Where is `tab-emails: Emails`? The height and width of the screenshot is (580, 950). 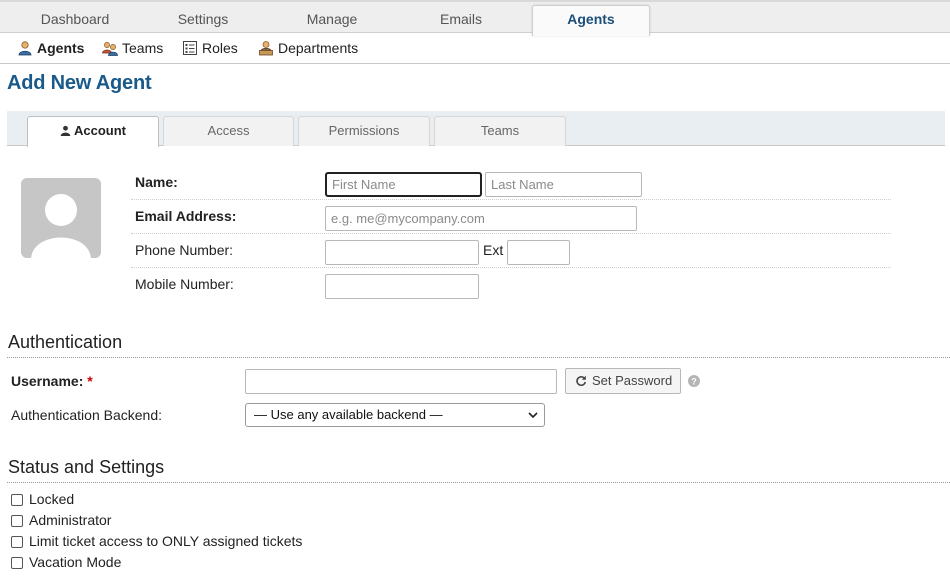
tab-emails: Emails is located at coordinates (461, 20).